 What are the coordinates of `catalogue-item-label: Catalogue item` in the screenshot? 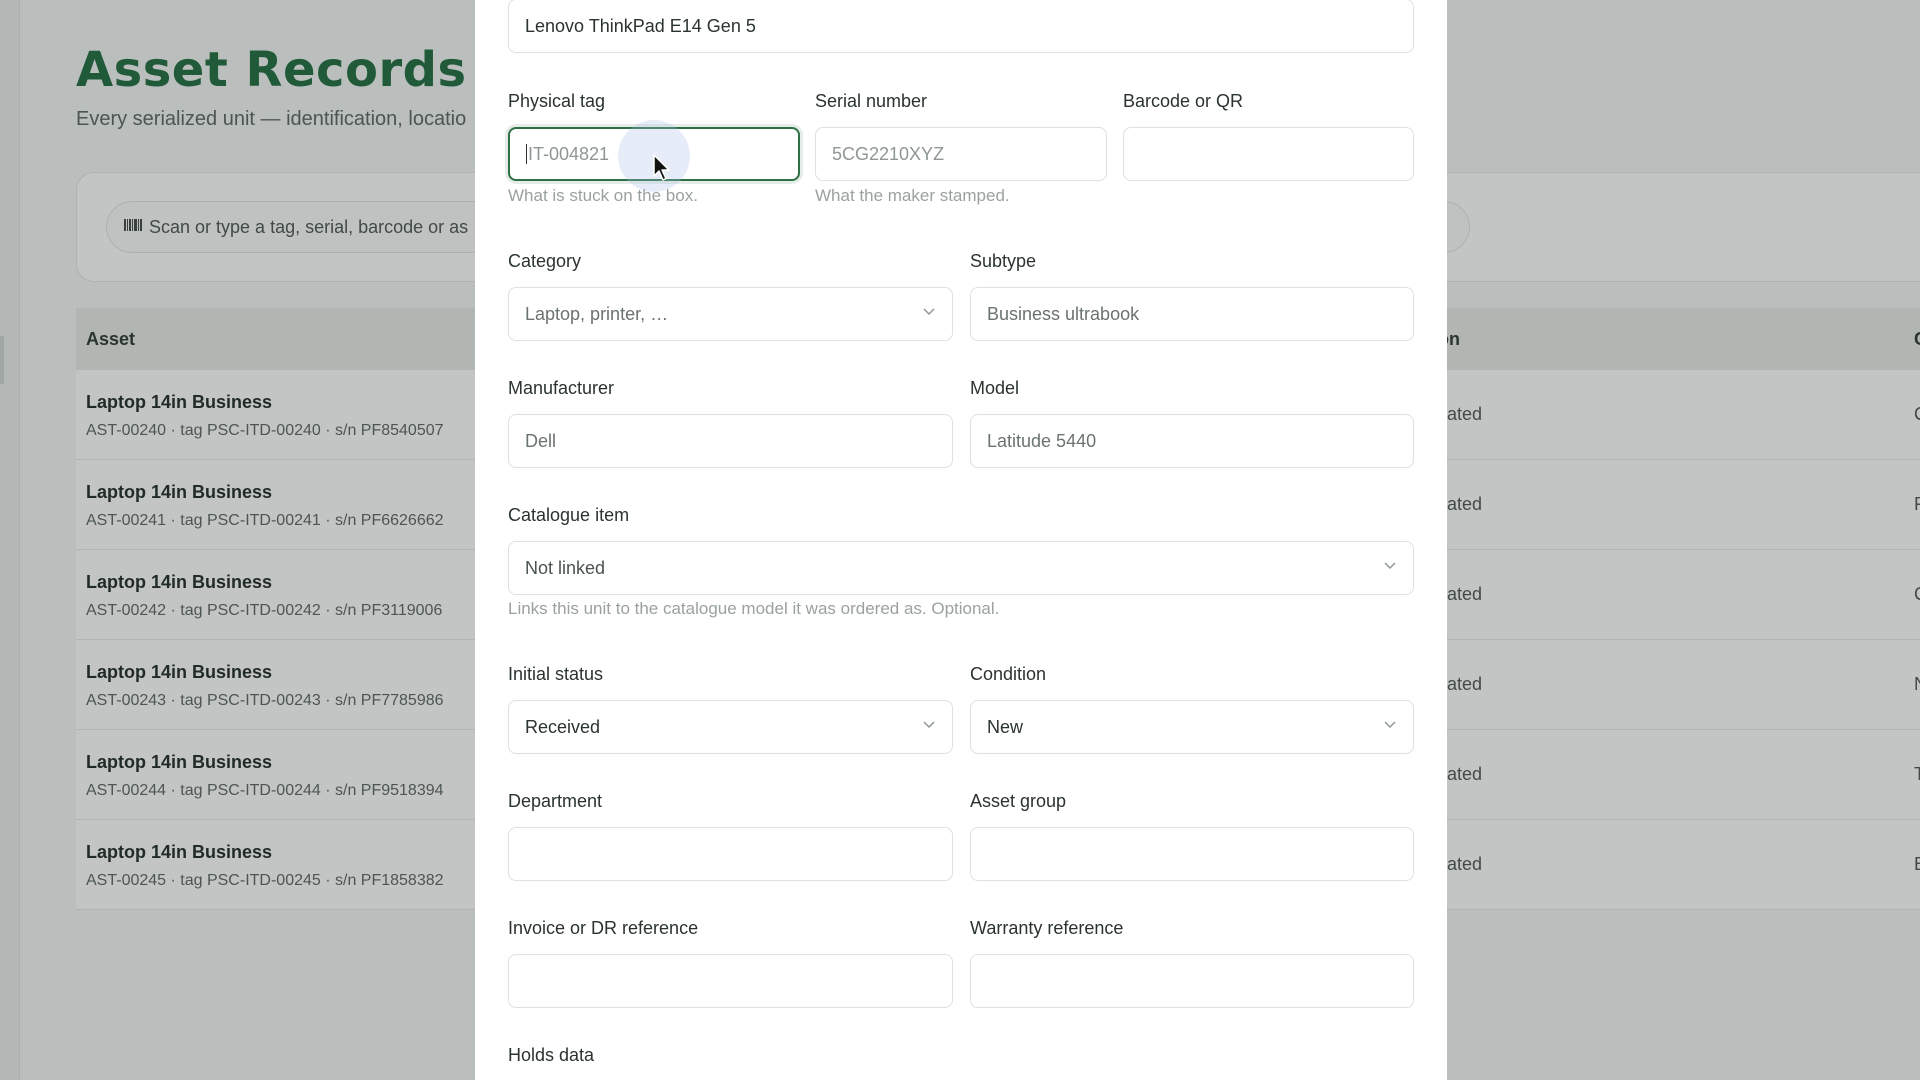 It's located at (569, 515).